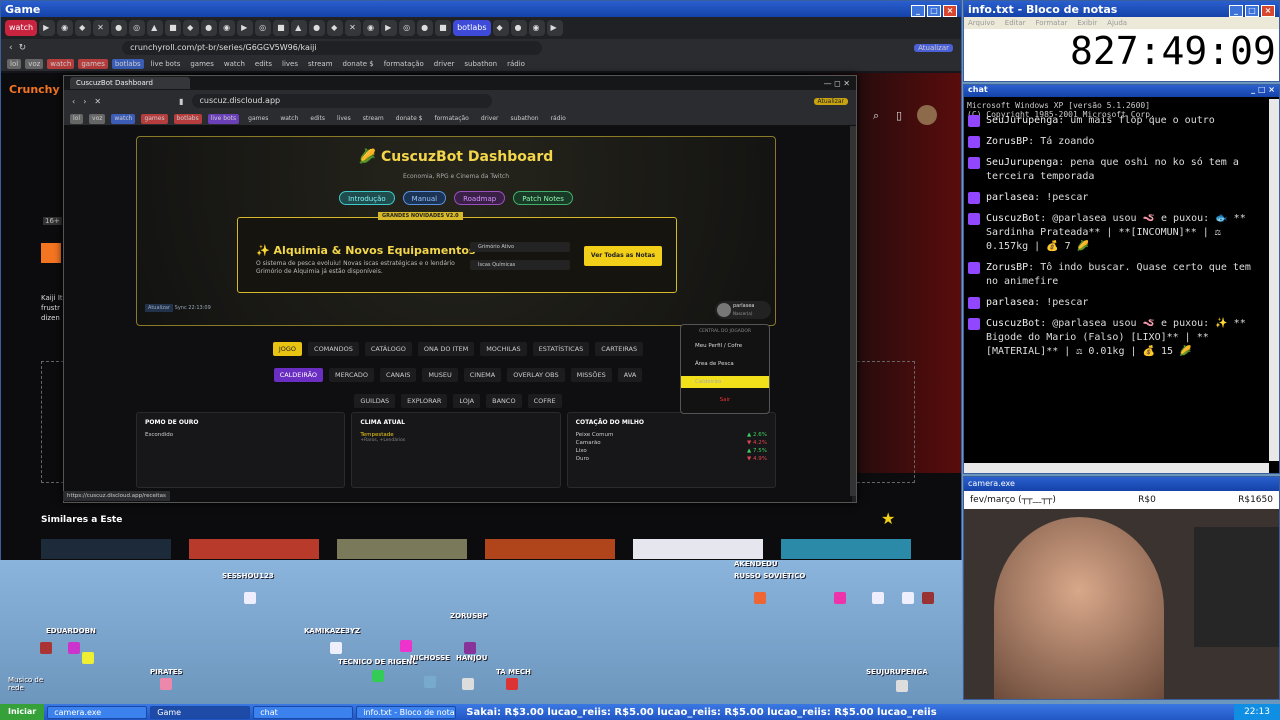  I want to click on bookmark: voz, so click(97, 118).